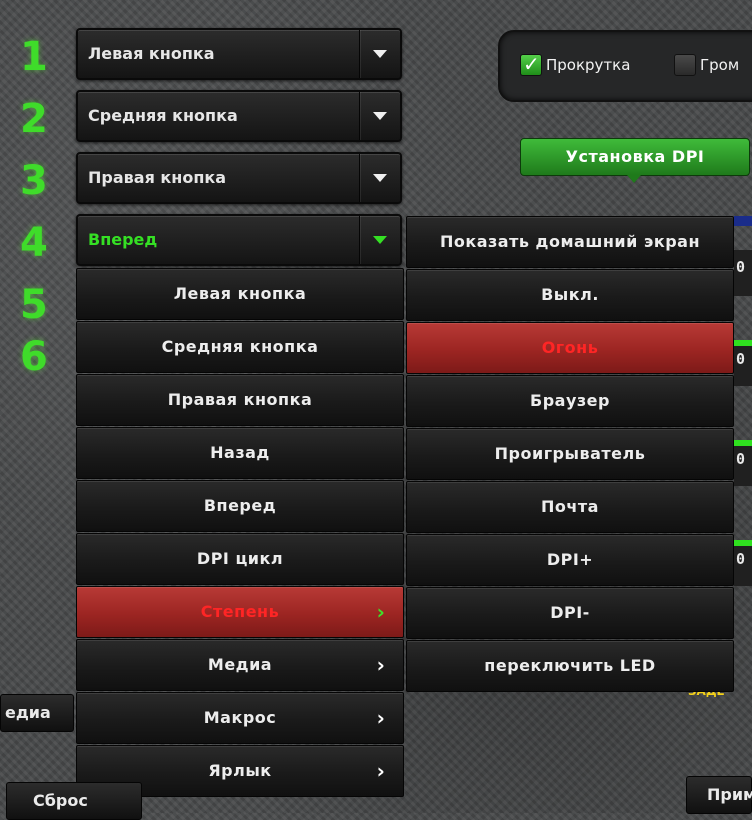  What do you see at coordinates (685, 65) in the screenshot?
I see `volume-checkbox` at bounding box center [685, 65].